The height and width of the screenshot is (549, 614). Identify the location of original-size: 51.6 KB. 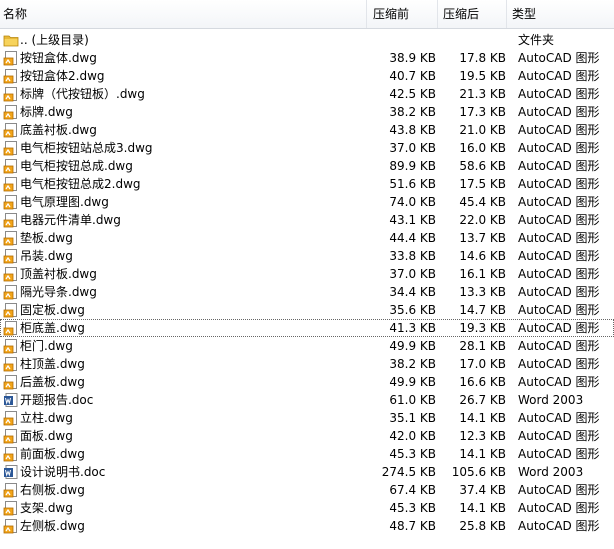
(412, 184).